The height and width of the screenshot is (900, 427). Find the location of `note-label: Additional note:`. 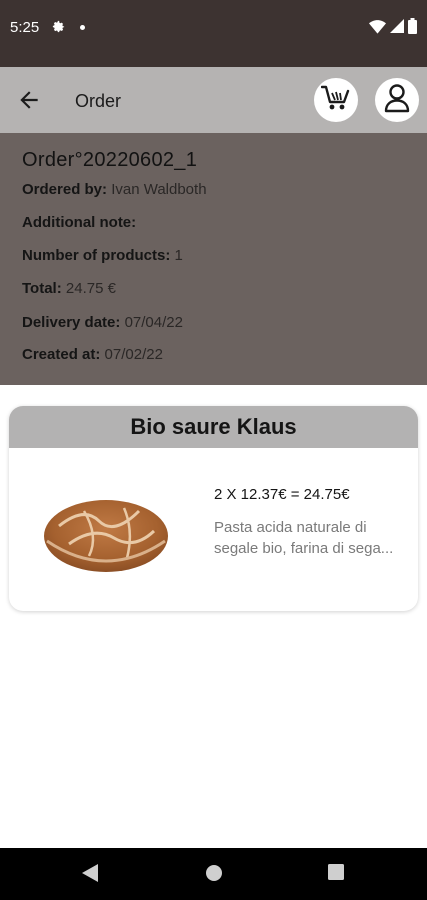

note-label: Additional note: is located at coordinates (79, 222).